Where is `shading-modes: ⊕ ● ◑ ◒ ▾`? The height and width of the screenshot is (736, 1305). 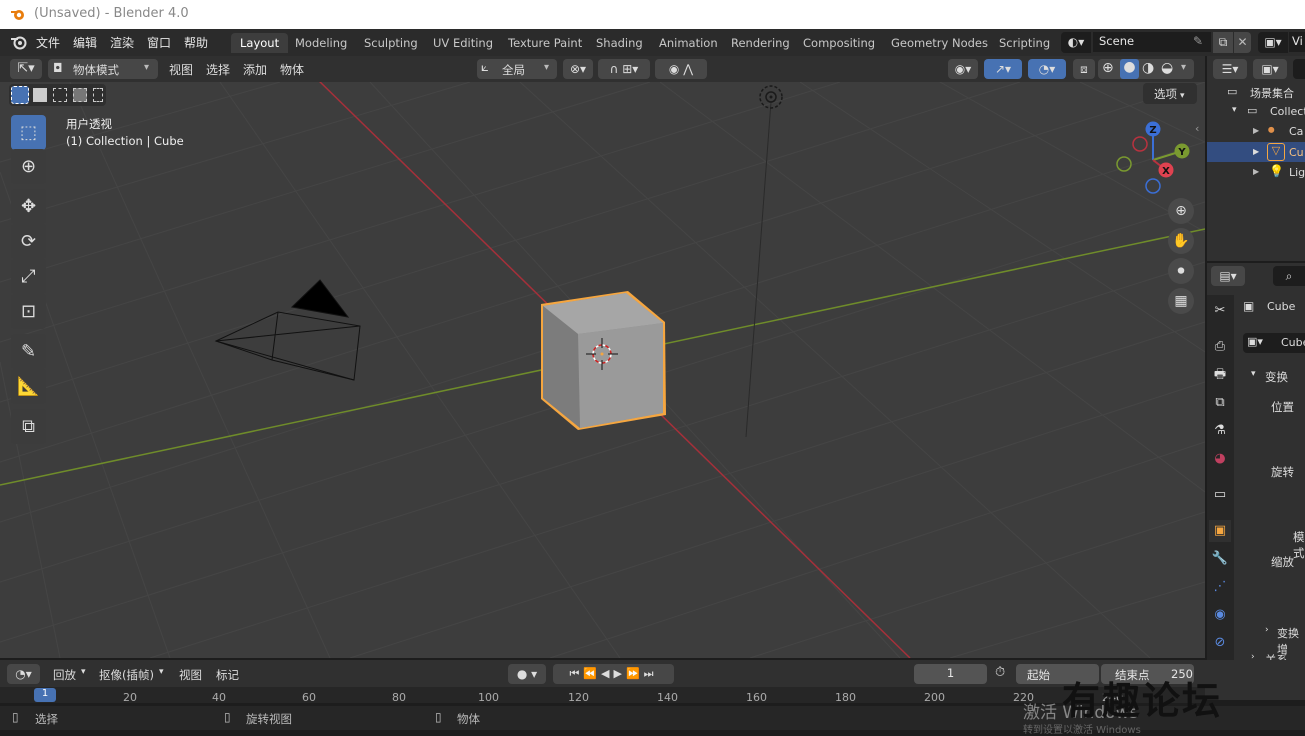 shading-modes: ⊕ ● ◑ ◒ ▾ is located at coordinates (1146, 69).